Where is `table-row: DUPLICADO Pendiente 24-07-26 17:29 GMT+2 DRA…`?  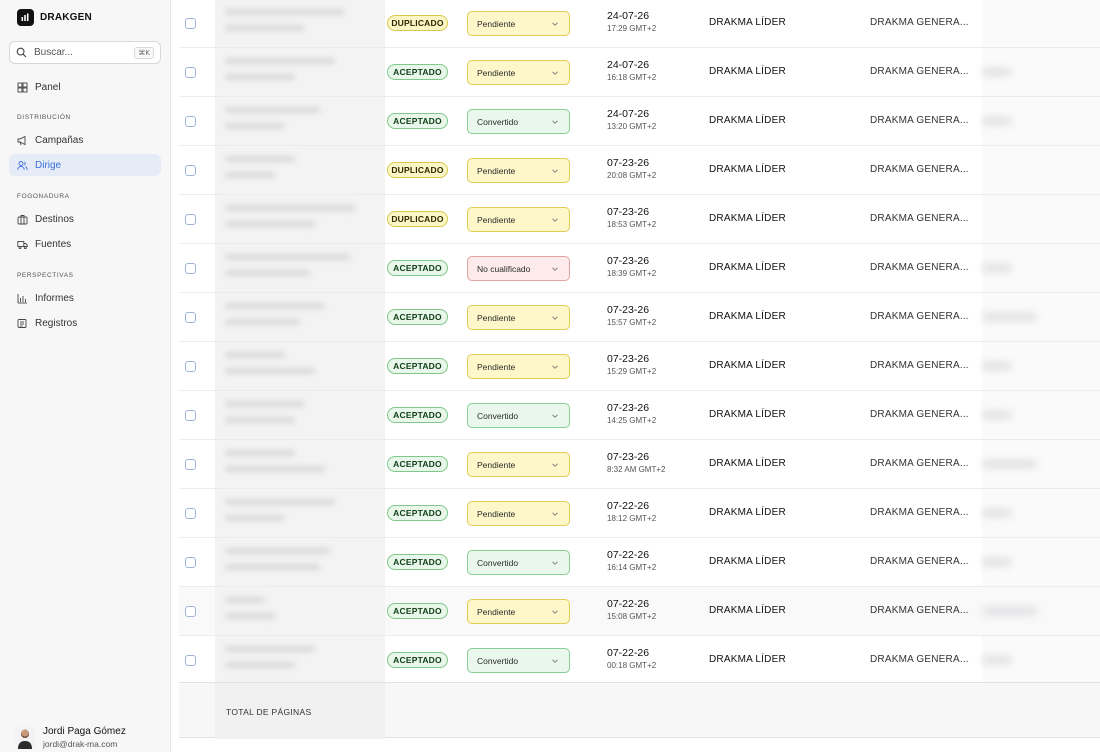
table-row: DUPLICADO Pendiente 24-07-26 17:29 GMT+2 DRA… is located at coordinates (639, 24).